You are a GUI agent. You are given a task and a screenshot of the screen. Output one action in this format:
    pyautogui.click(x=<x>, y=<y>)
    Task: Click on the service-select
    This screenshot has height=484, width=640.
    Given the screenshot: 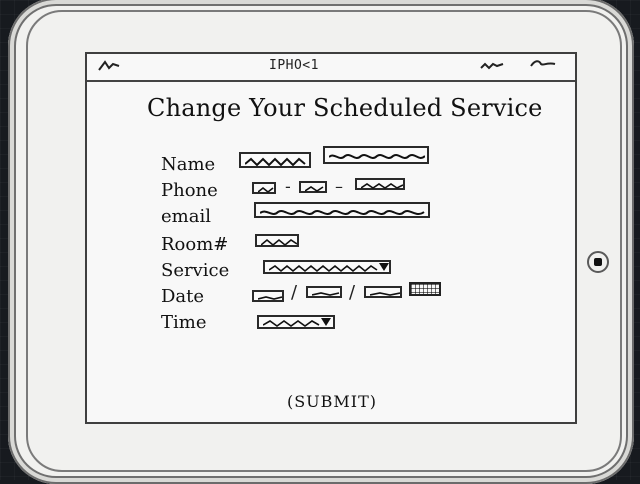 What is the action you would take?
    pyautogui.click(x=327, y=267)
    